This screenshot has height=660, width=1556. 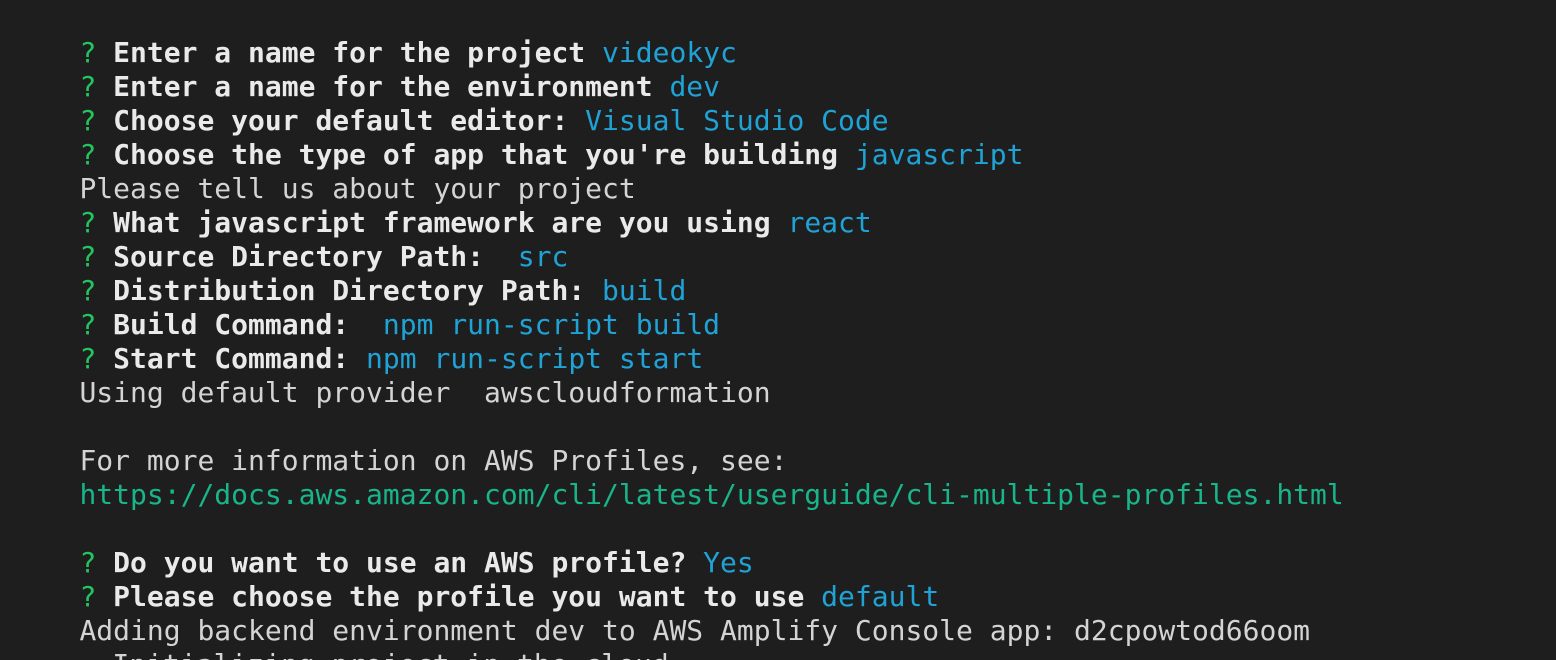 I want to click on terminal-line: ? Enter a name for the environment dev, so click(x=784, y=69).